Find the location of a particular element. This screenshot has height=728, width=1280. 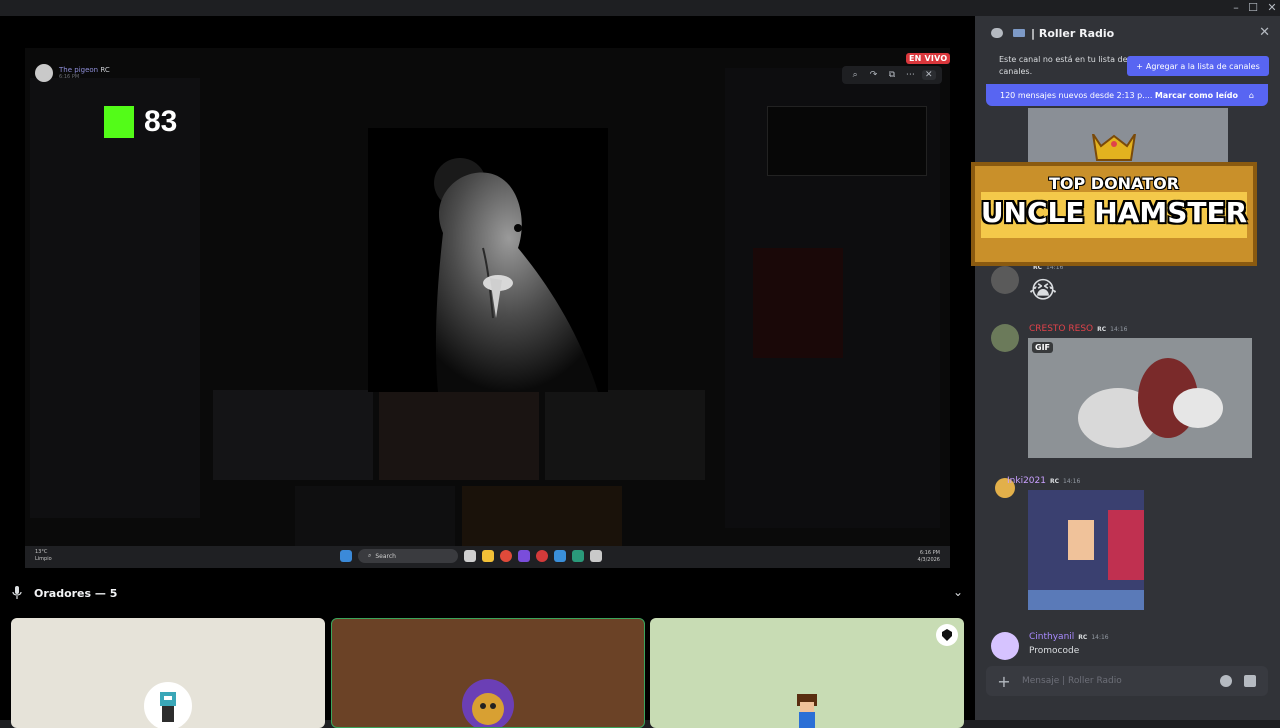

streamer-time: 6:16 PM is located at coordinates (69, 77).